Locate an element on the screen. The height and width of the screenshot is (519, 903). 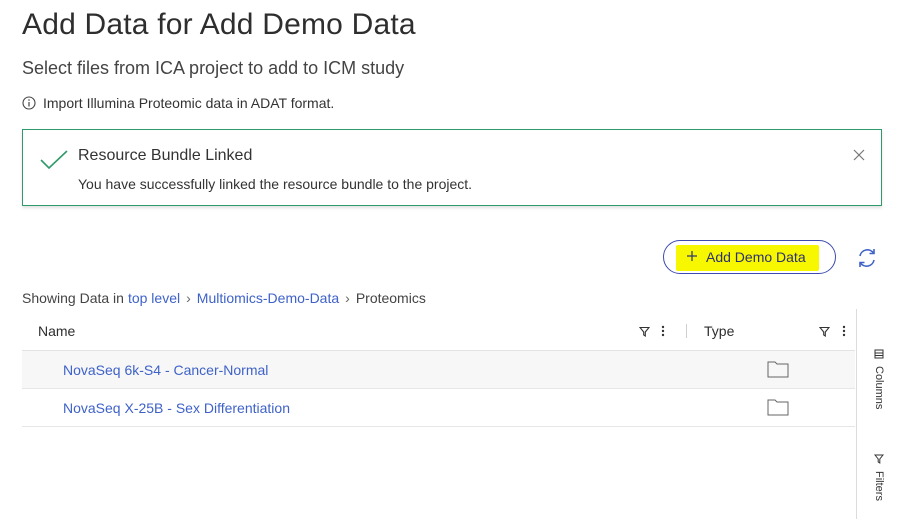
filters-tab: Filters is located at coordinates (879, 477).